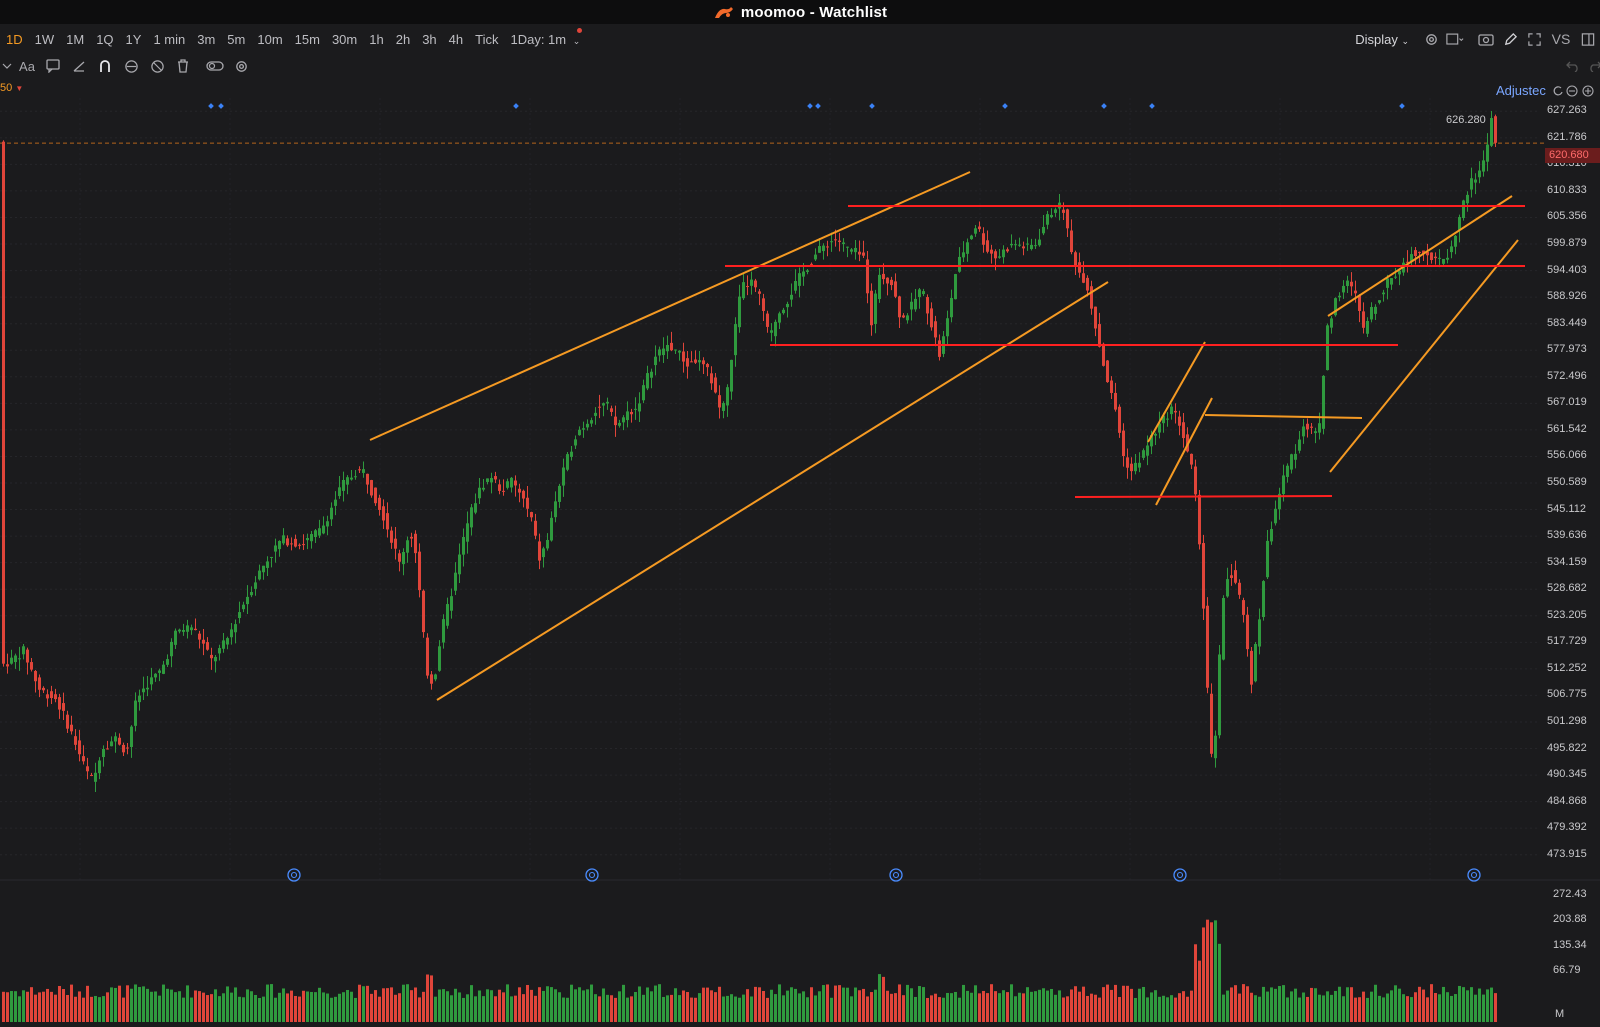 This screenshot has width=1600, height=1027. What do you see at coordinates (1567, 720) in the screenshot?
I see `price-tick: 501.298` at bounding box center [1567, 720].